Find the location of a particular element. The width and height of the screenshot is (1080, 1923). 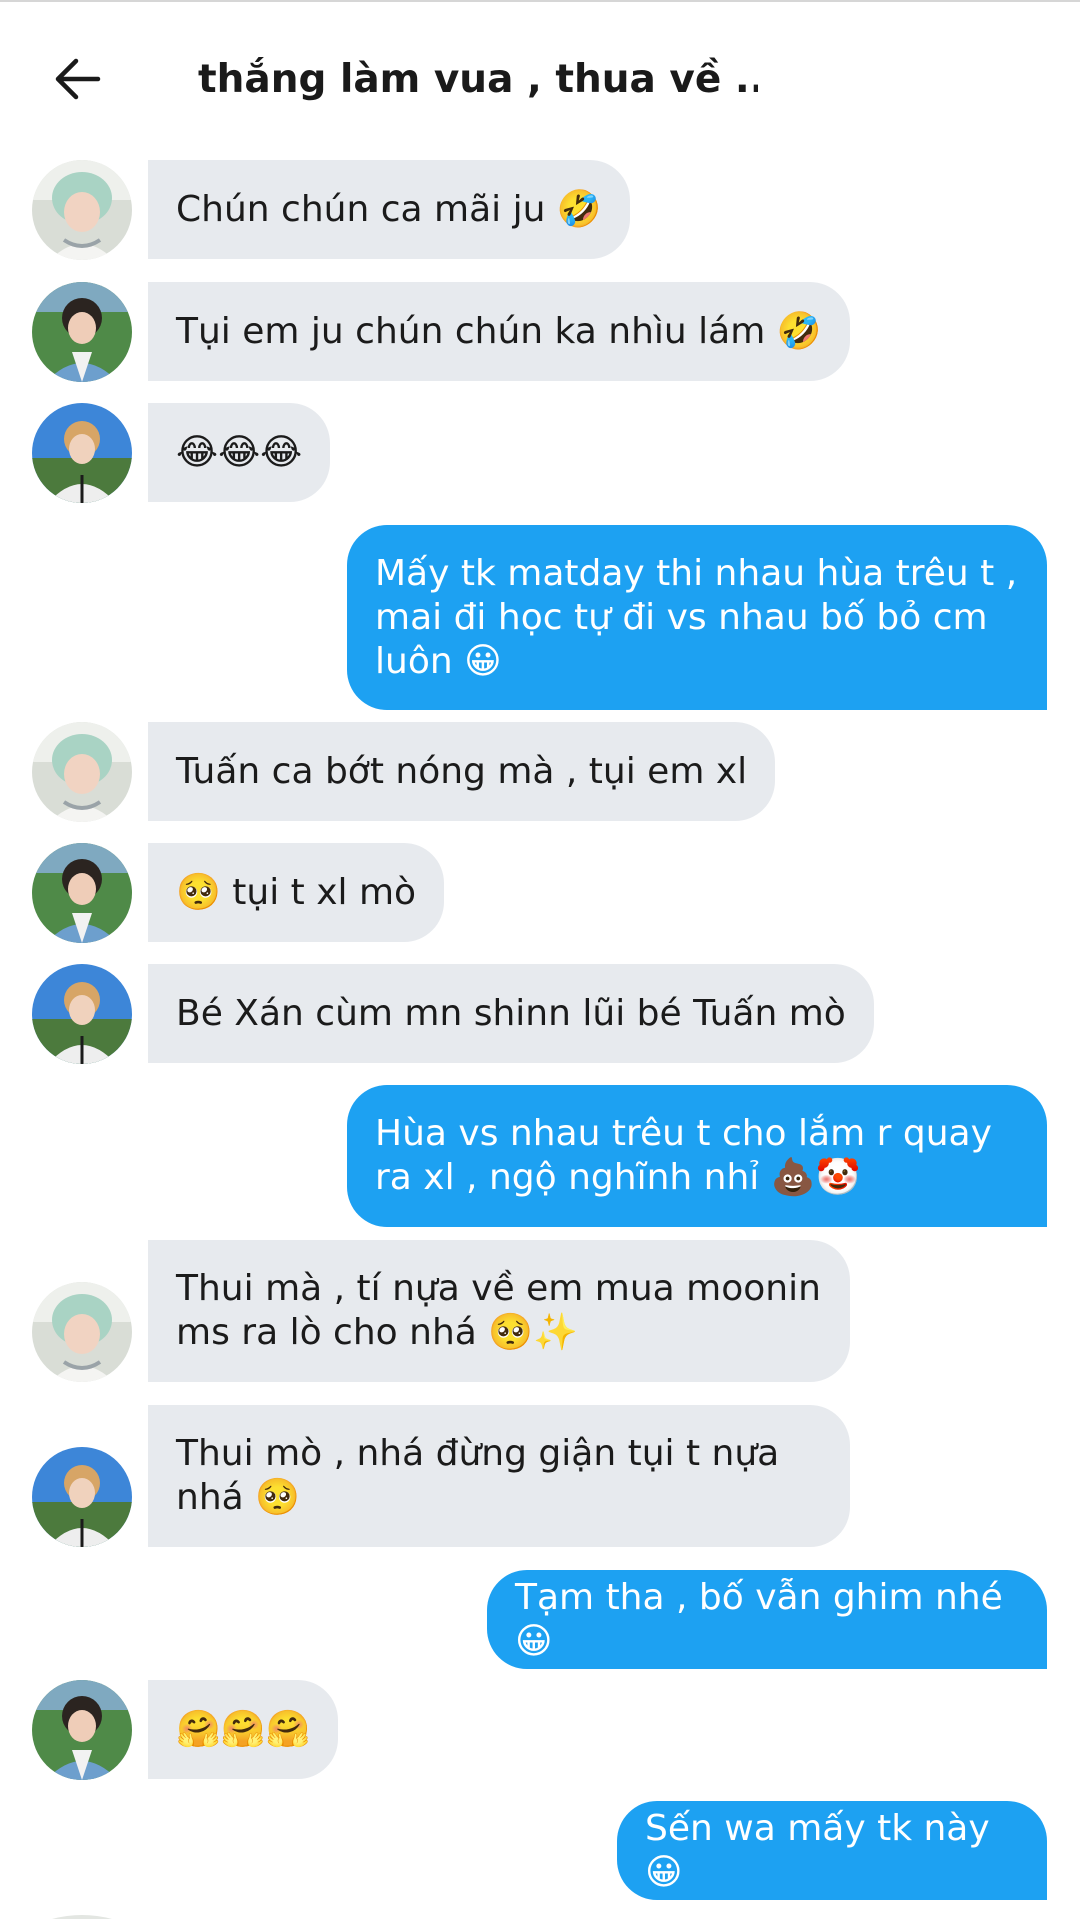

message-bubble: 🥺 tụi t xl mò is located at coordinates (296, 892).